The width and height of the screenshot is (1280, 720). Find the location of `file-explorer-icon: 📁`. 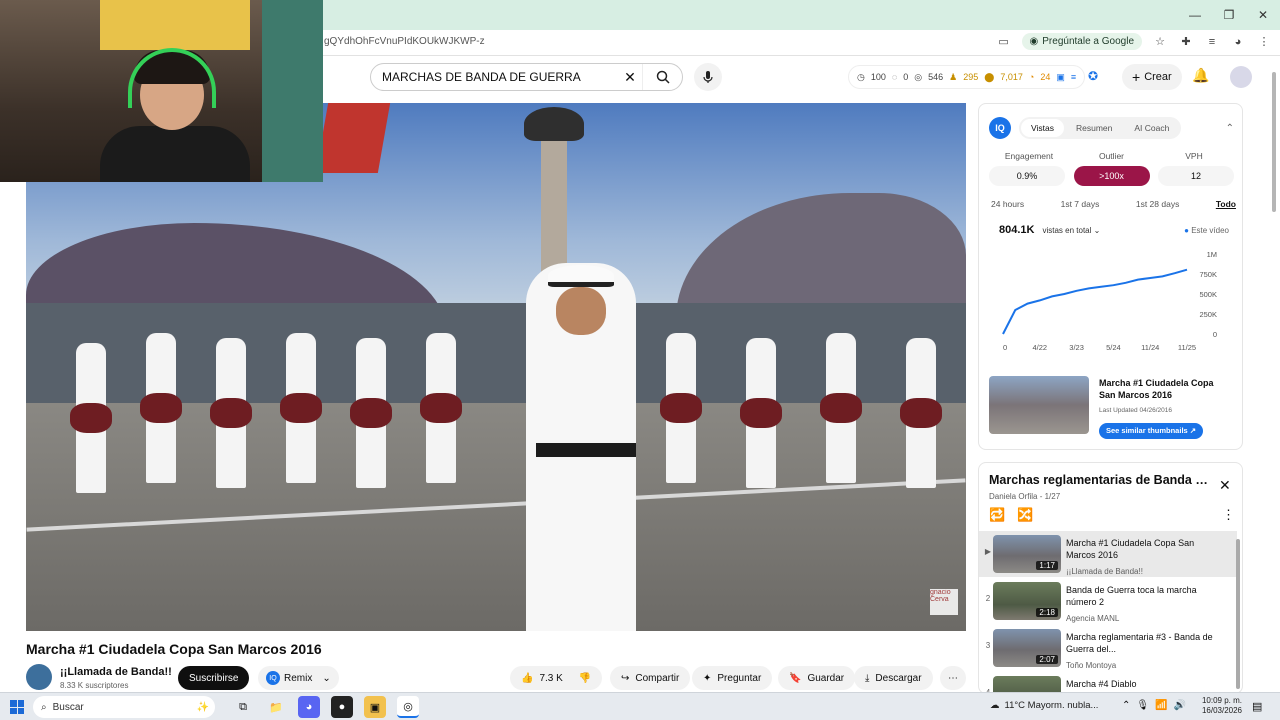

file-explorer-icon: 📁 is located at coordinates (276, 707).